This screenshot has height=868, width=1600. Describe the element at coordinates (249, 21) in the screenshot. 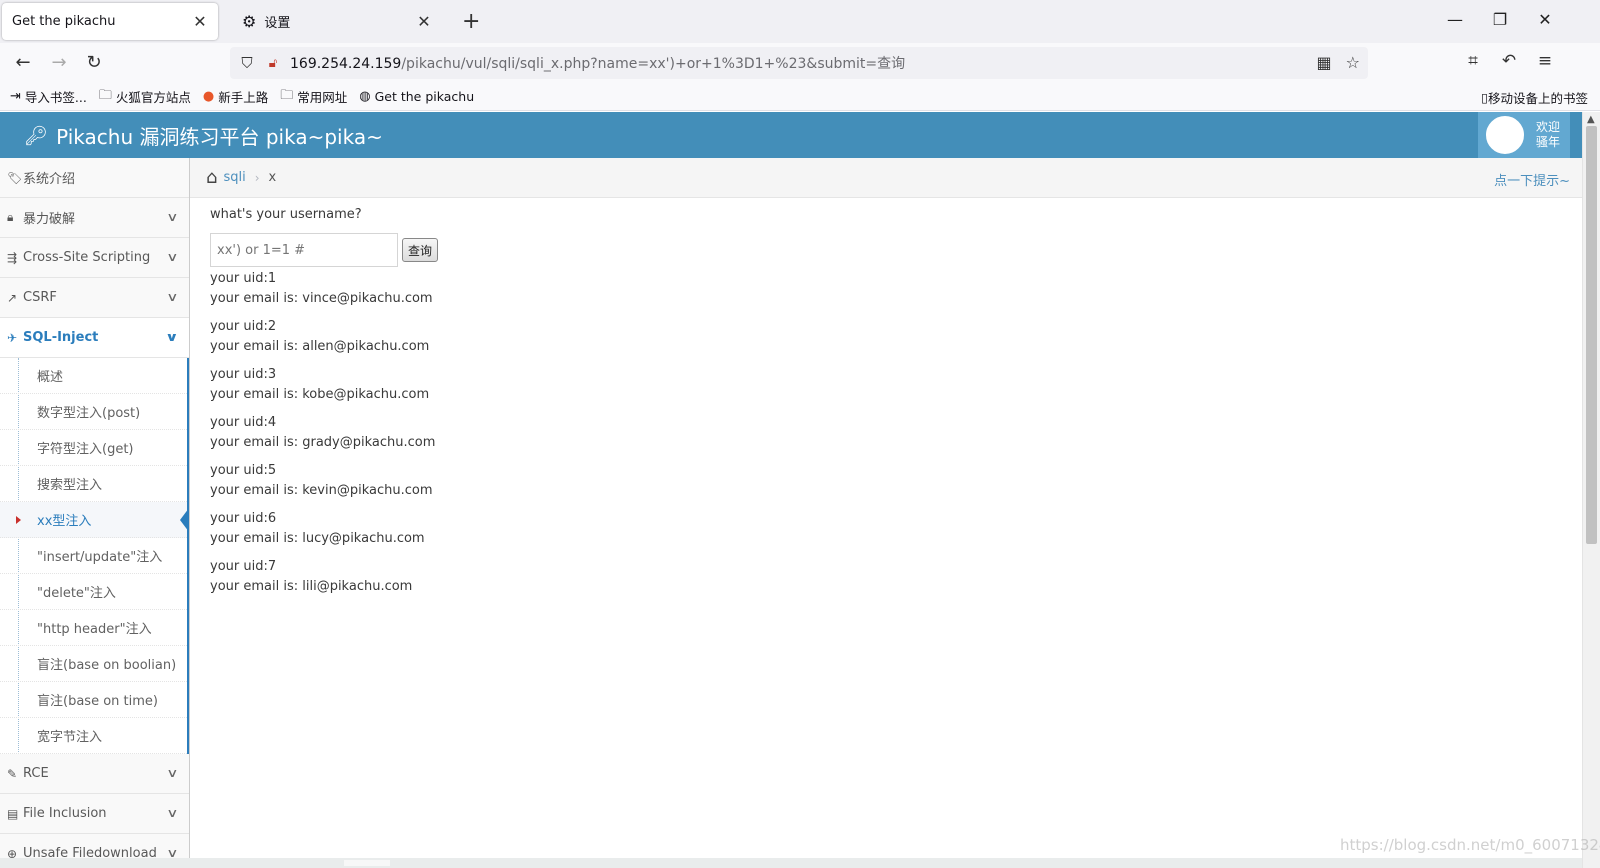

I see `gear-icon: ⚙` at that location.